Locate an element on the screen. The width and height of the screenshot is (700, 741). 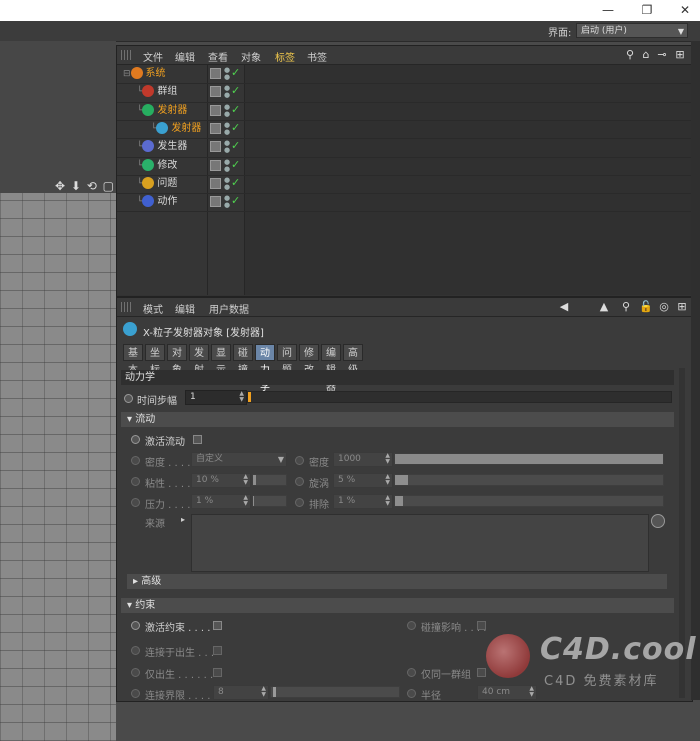
repel-radio is located at coordinates (299, 502).